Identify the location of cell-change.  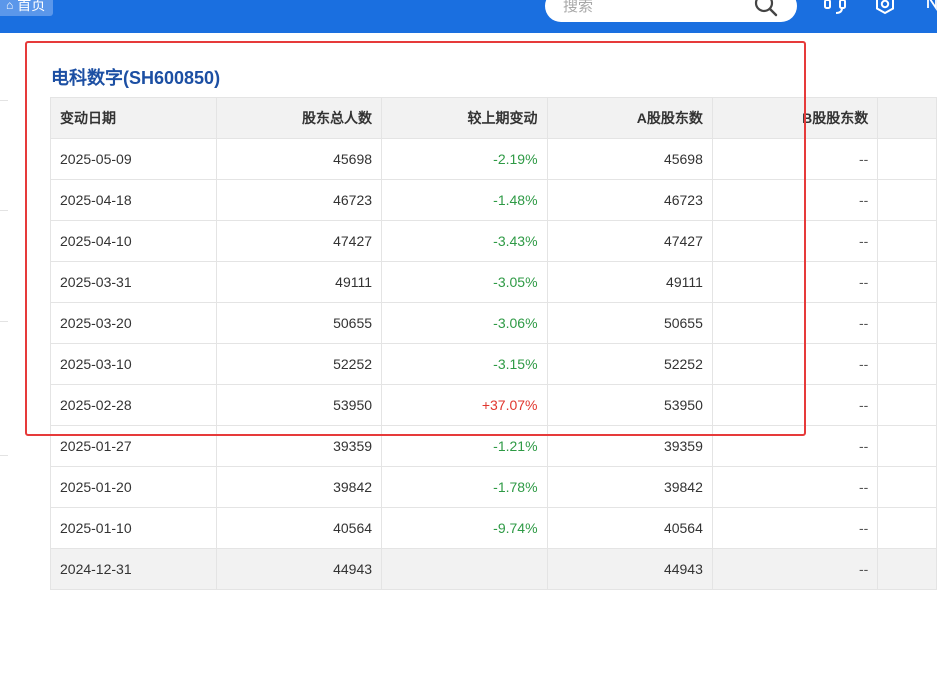
(464, 569).